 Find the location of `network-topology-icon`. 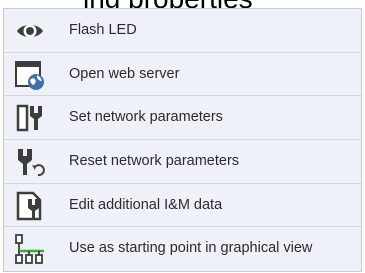

network-topology-icon is located at coordinates (30, 249).